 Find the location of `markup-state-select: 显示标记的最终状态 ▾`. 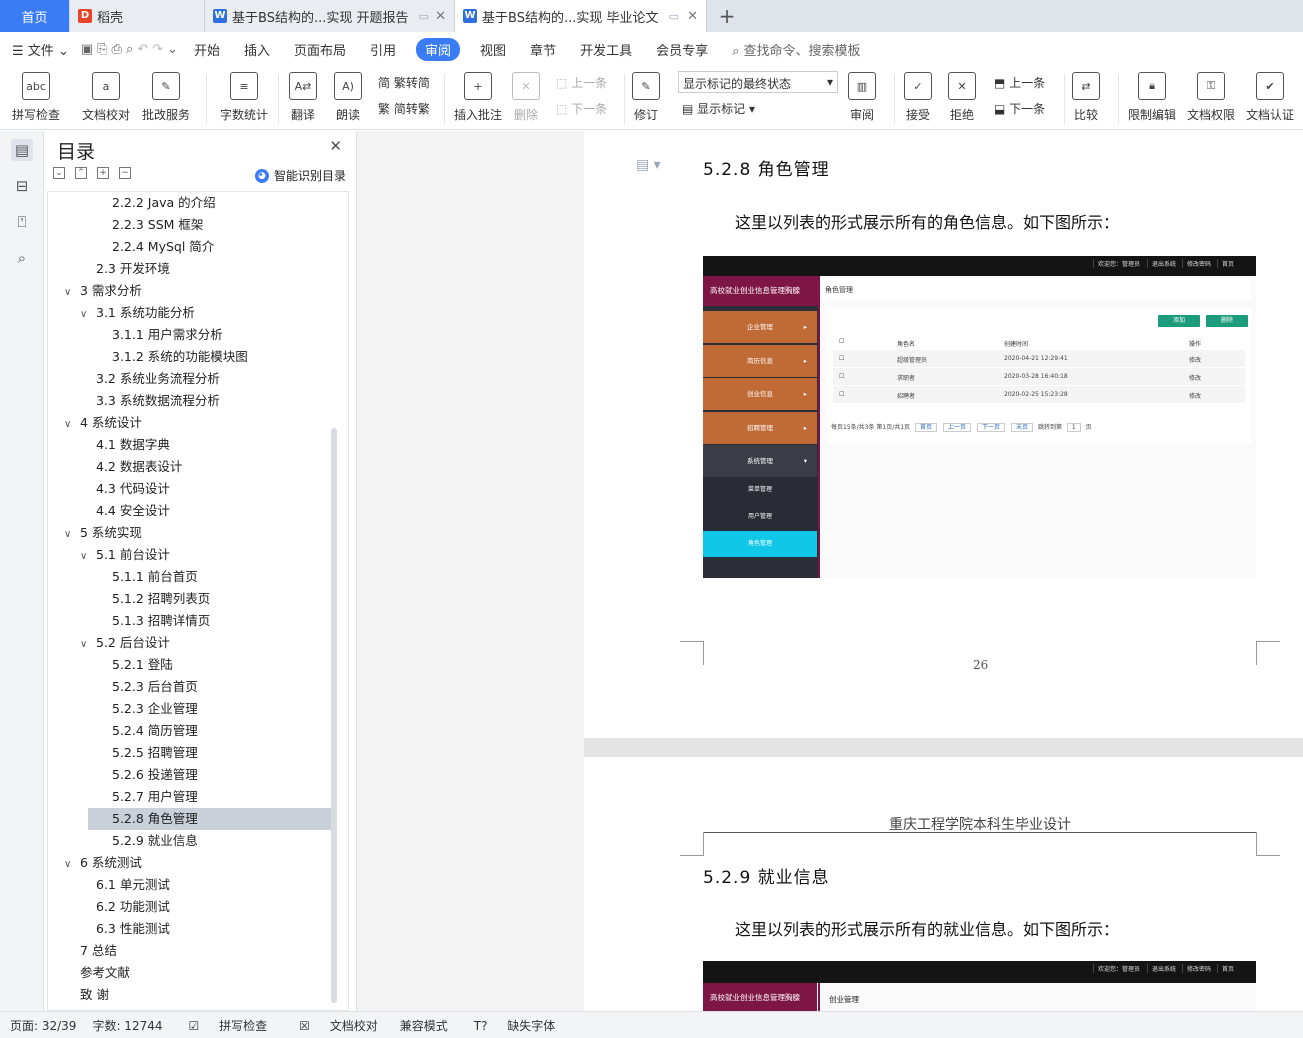

markup-state-select: 显示标记的最终状态 ▾ is located at coordinates (758, 82).